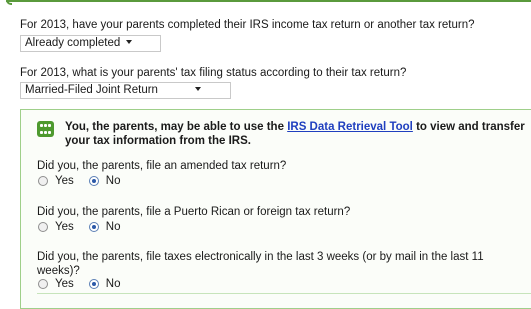 This screenshot has width=531, height=309. What do you see at coordinates (113, 284) in the screenshot?
I see `electronic-no-label: No` at bounding box center [113, 284].